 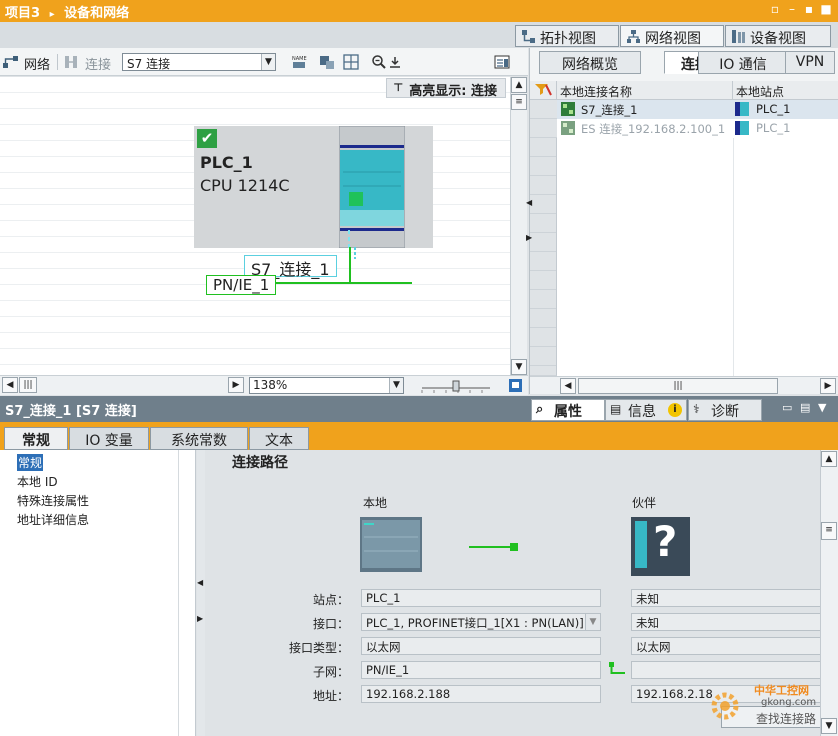 I want to click on tab-vpn: VPN, so click(x=810, y=62).